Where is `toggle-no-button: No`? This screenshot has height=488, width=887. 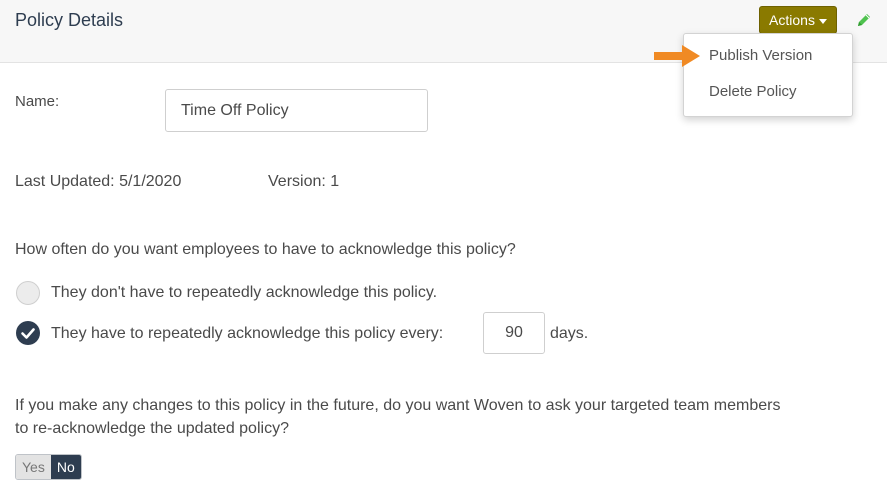
toggle-no-button: No is located at coordinates (65, 467).